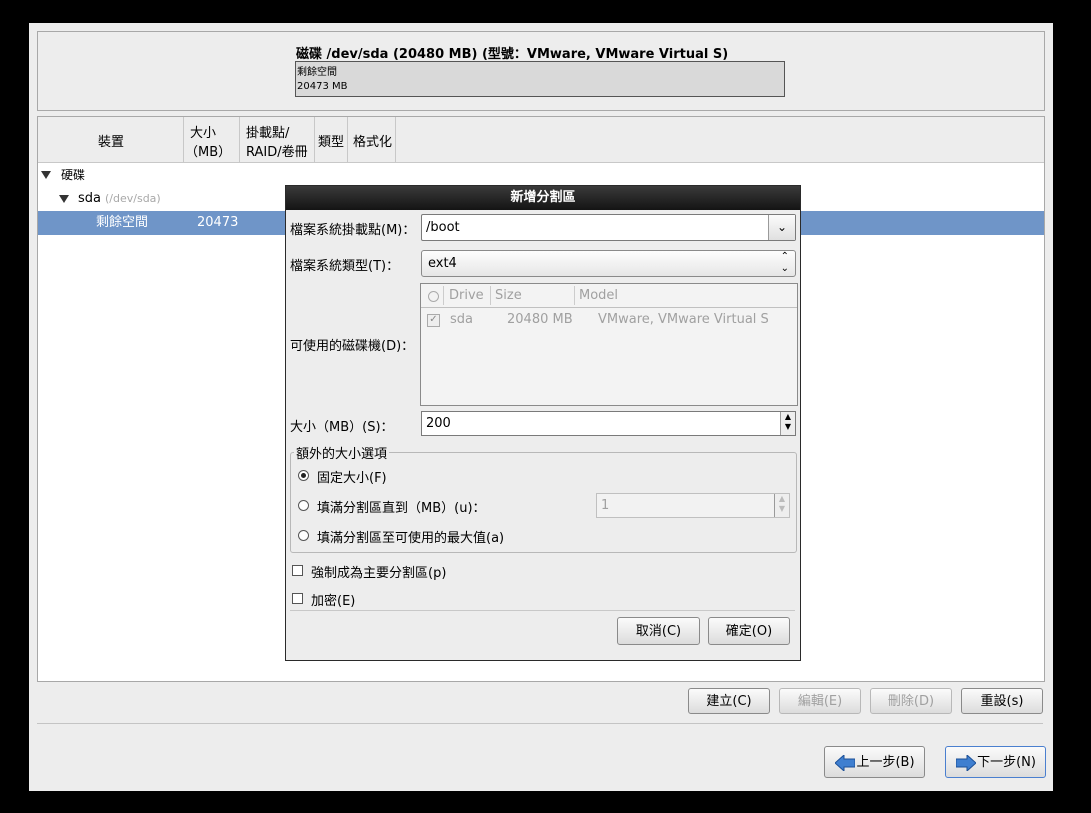  What do you see at coordinates (73, 175) in the screenshot?
I see `group-label: 硬碟` at bounding box center [73, 175].